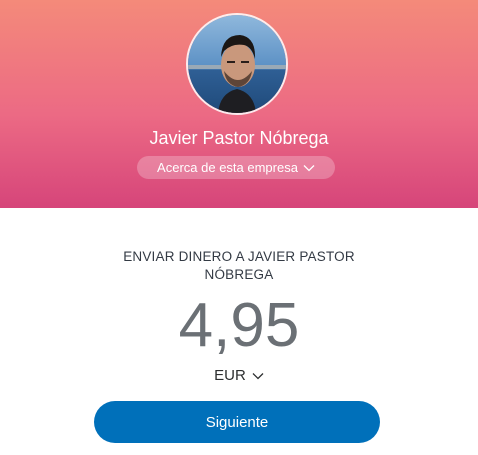  I want to click on next-button: Siguiente, so click(237, 422).